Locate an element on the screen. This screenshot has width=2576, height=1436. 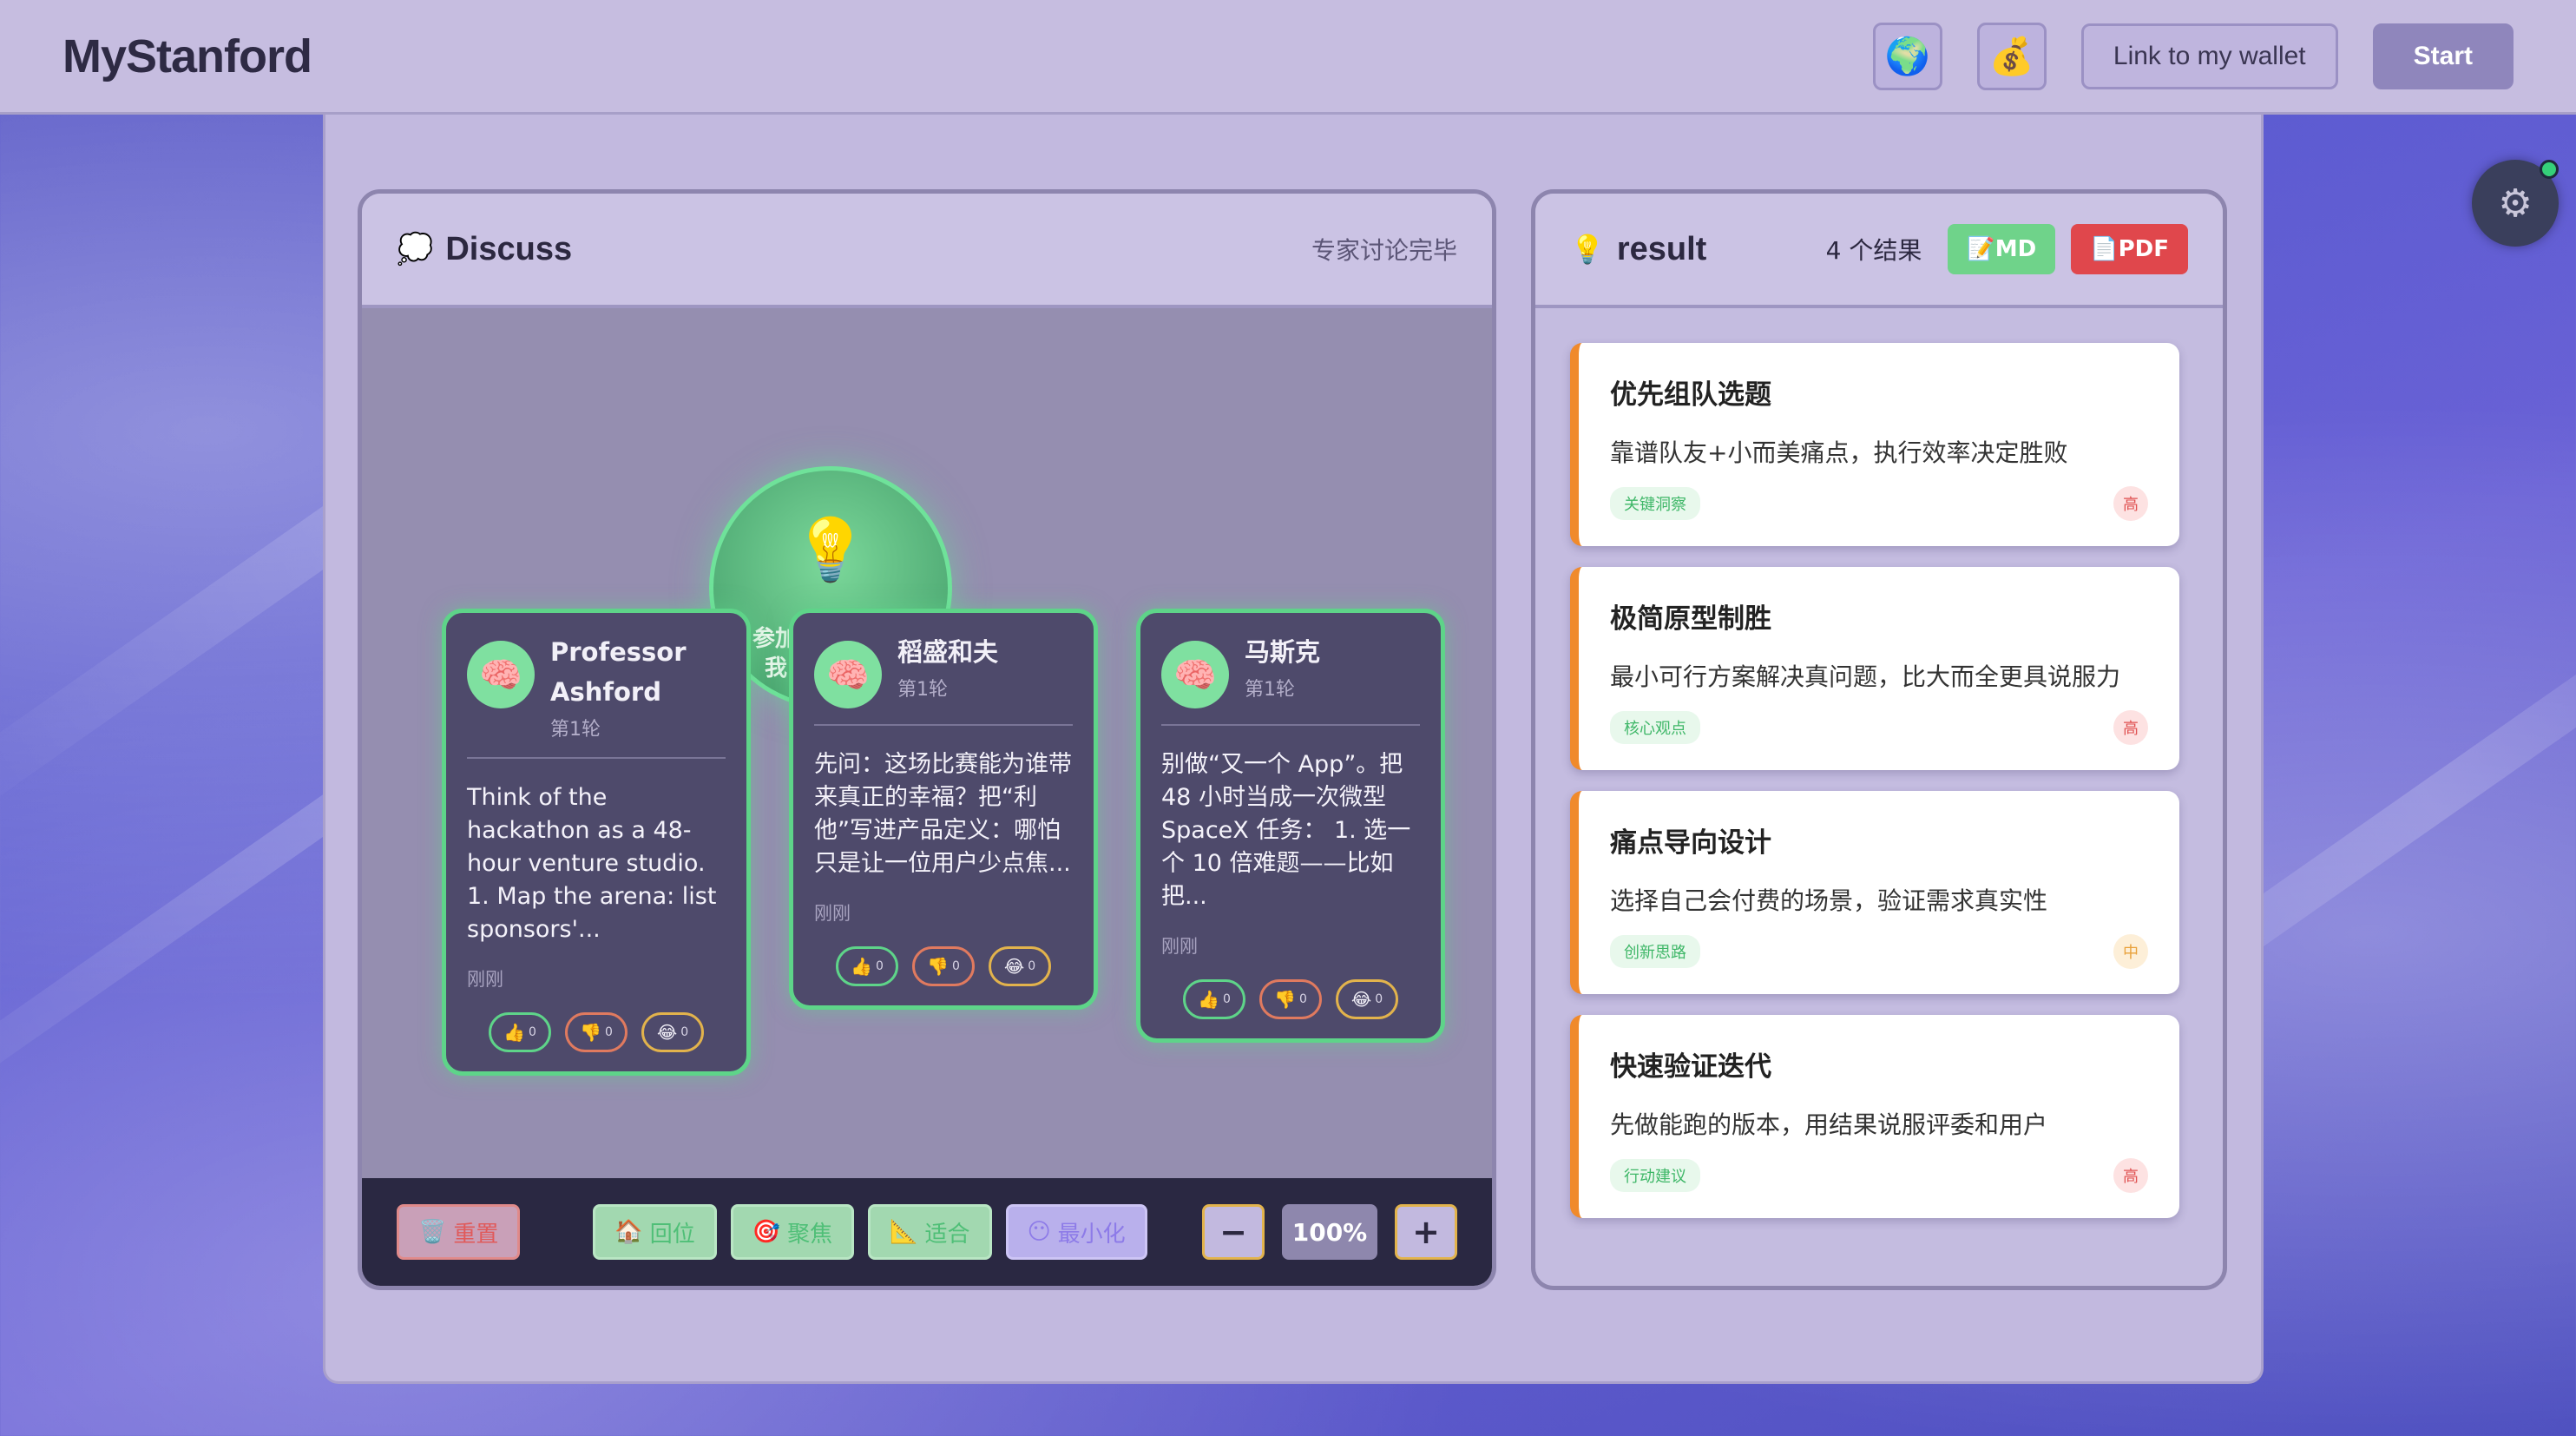
card-header: 🧠 稻盛和夫 第1轮 is located at coordinates (943, 679).